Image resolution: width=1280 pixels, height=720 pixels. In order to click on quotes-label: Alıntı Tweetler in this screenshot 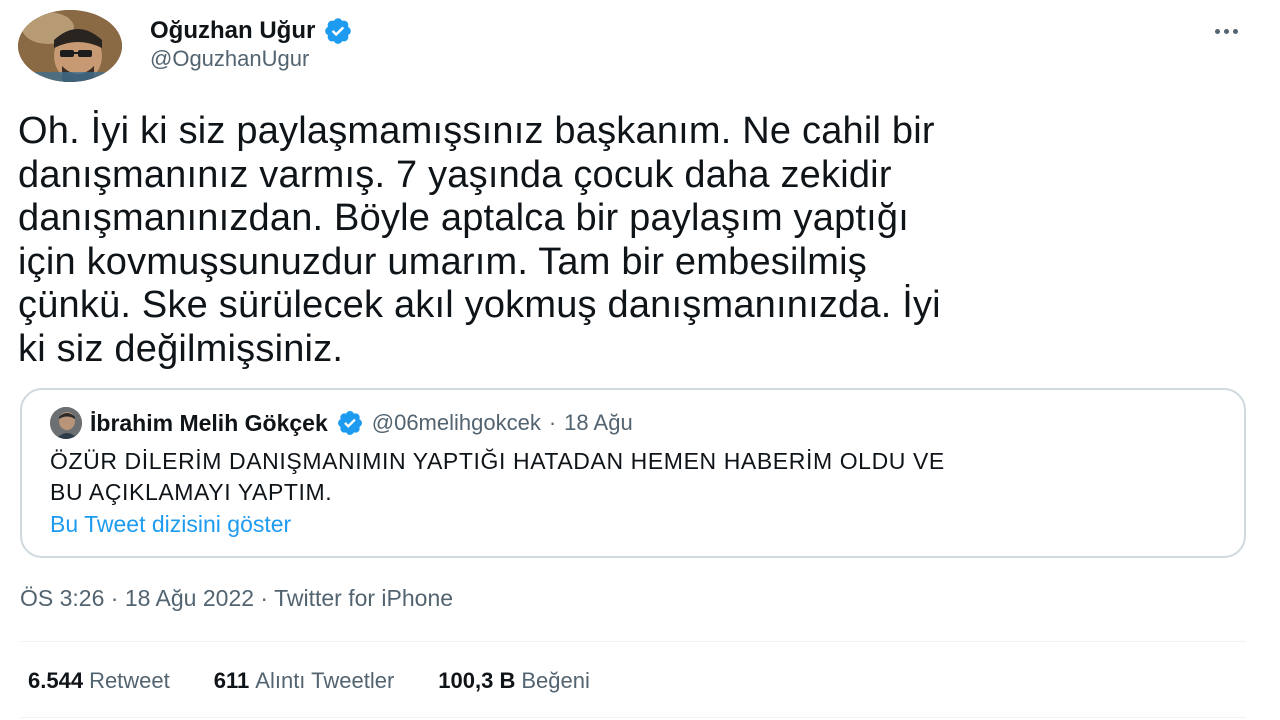, I will do `click(325, 680)`.